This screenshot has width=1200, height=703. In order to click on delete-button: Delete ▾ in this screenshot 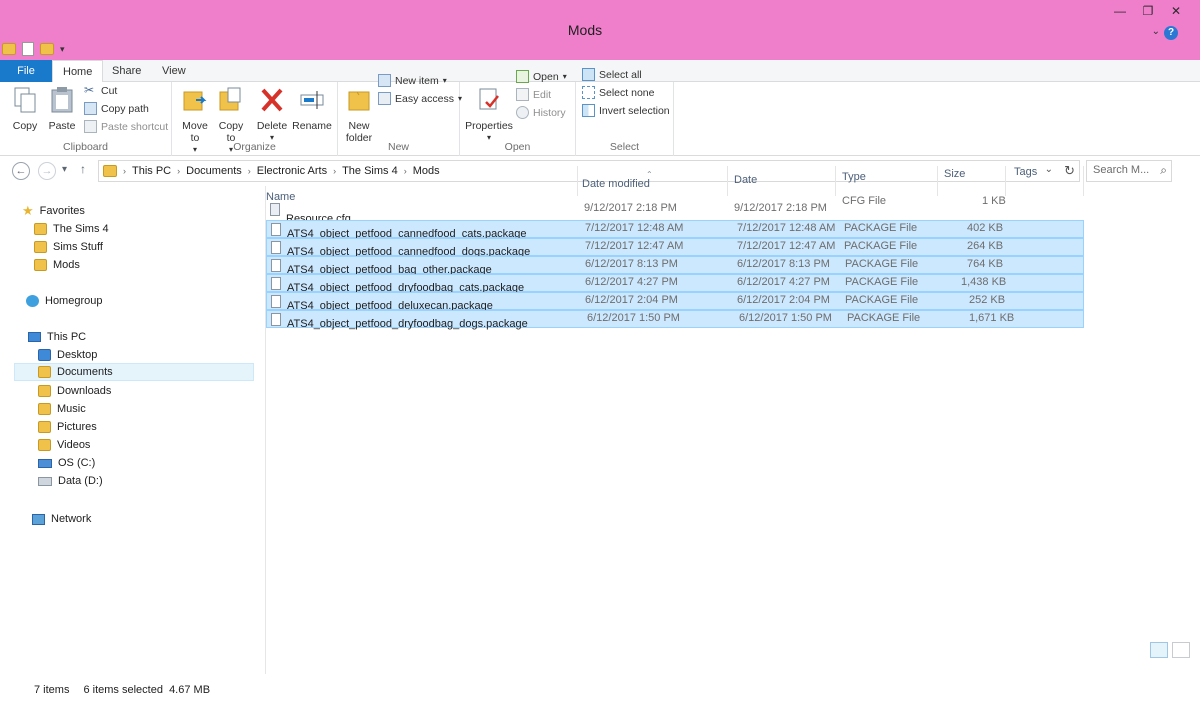, I will do `click(272, 115)`.